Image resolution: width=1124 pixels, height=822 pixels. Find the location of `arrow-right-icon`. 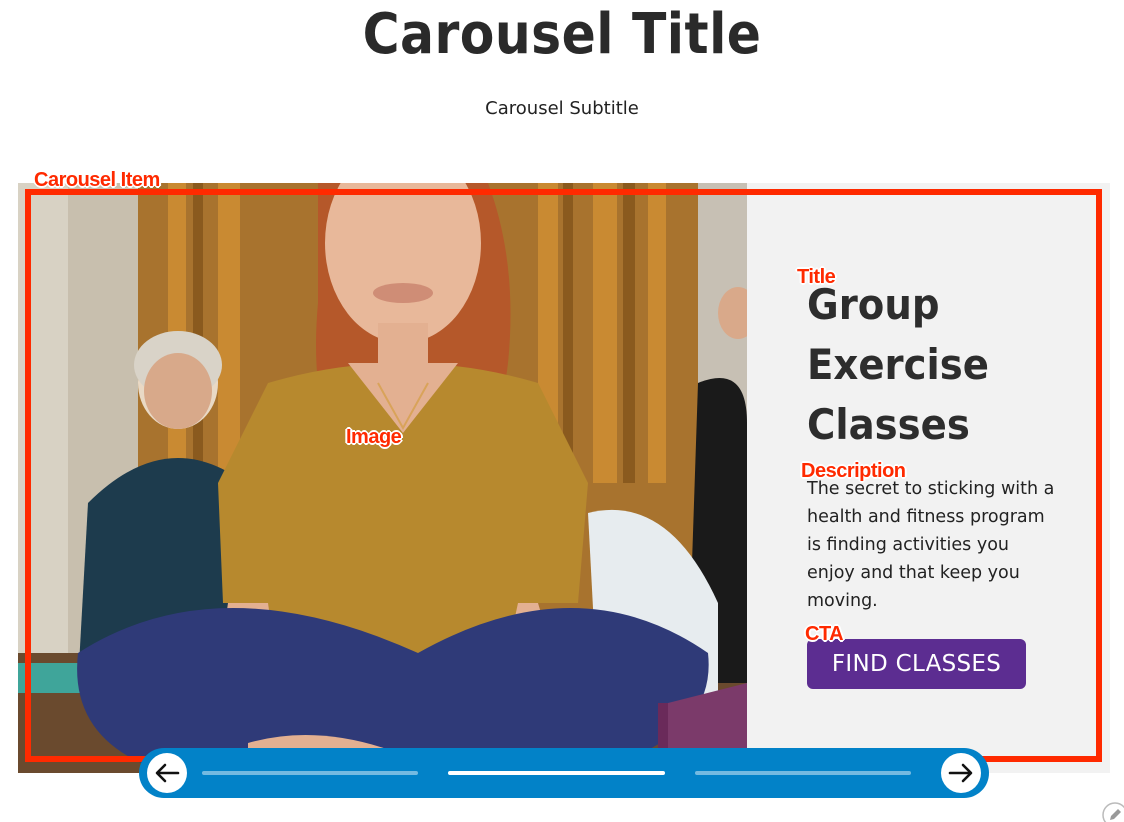

arrow-right-icon is located at coordinates (960, 773).